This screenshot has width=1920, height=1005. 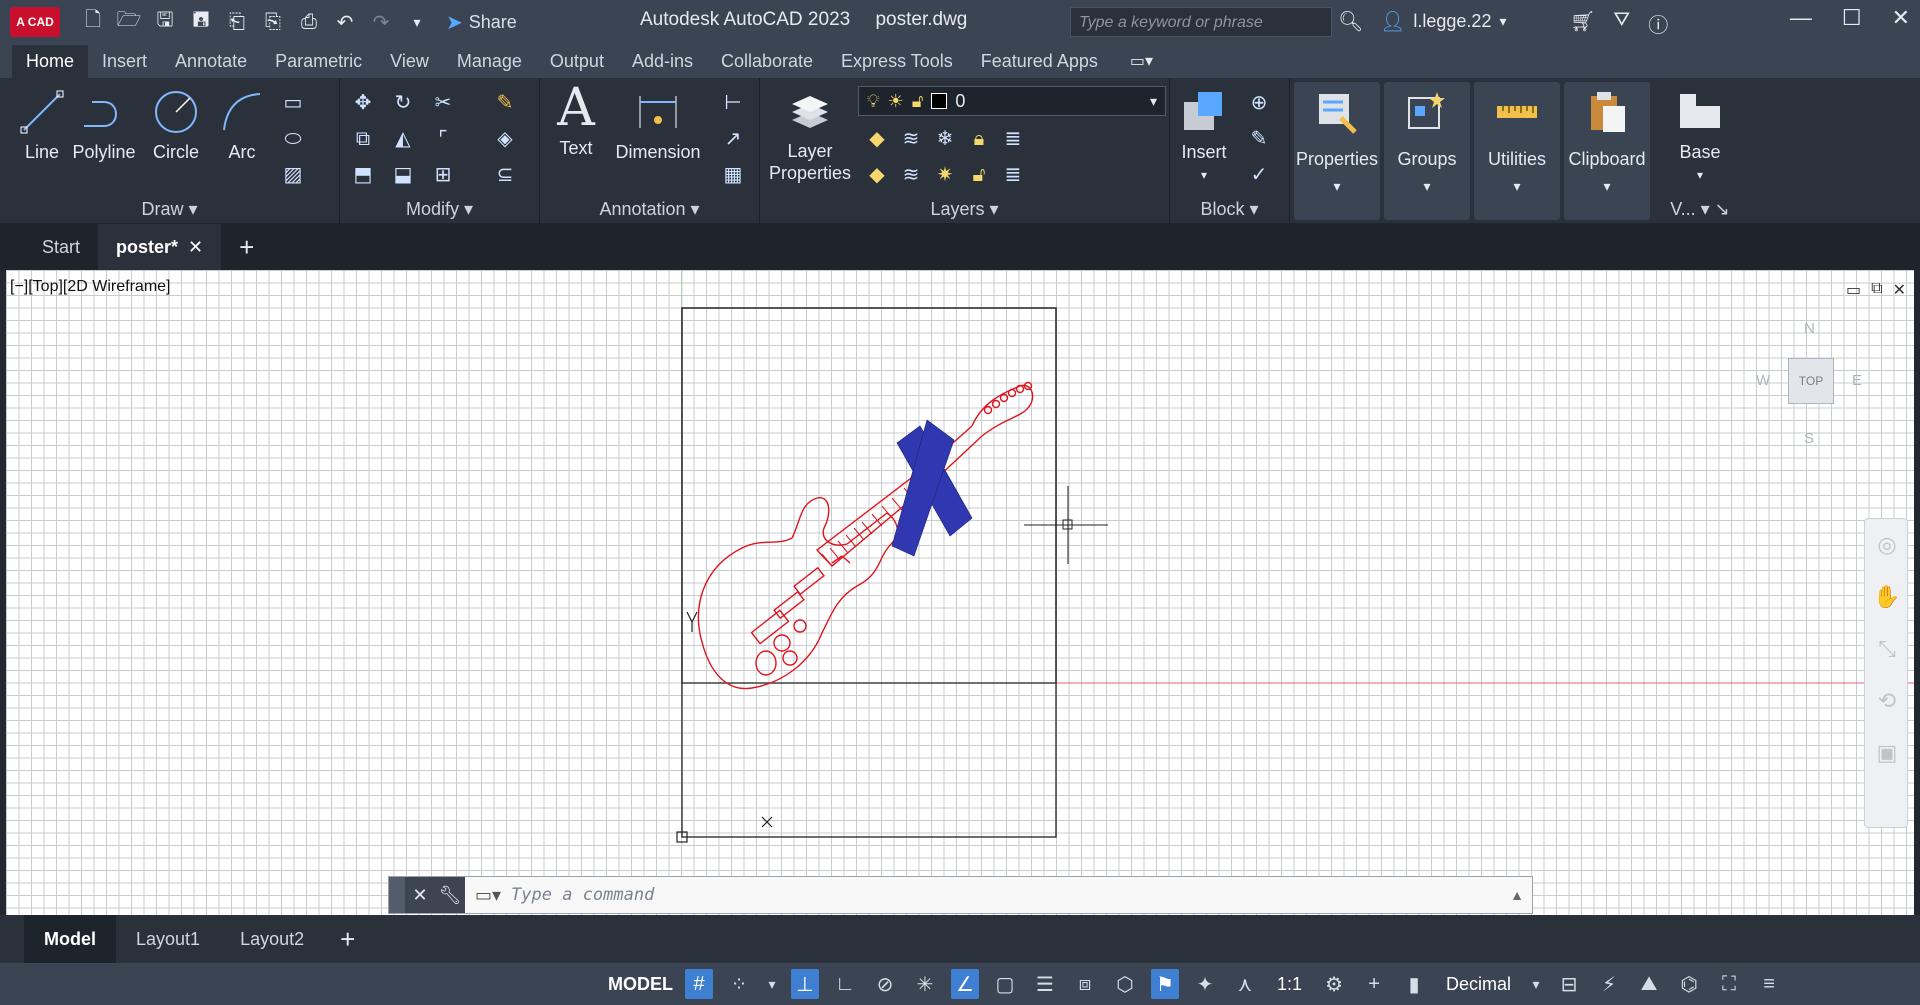 I want to click on add-icon: +, so click(x=1374, y=984).